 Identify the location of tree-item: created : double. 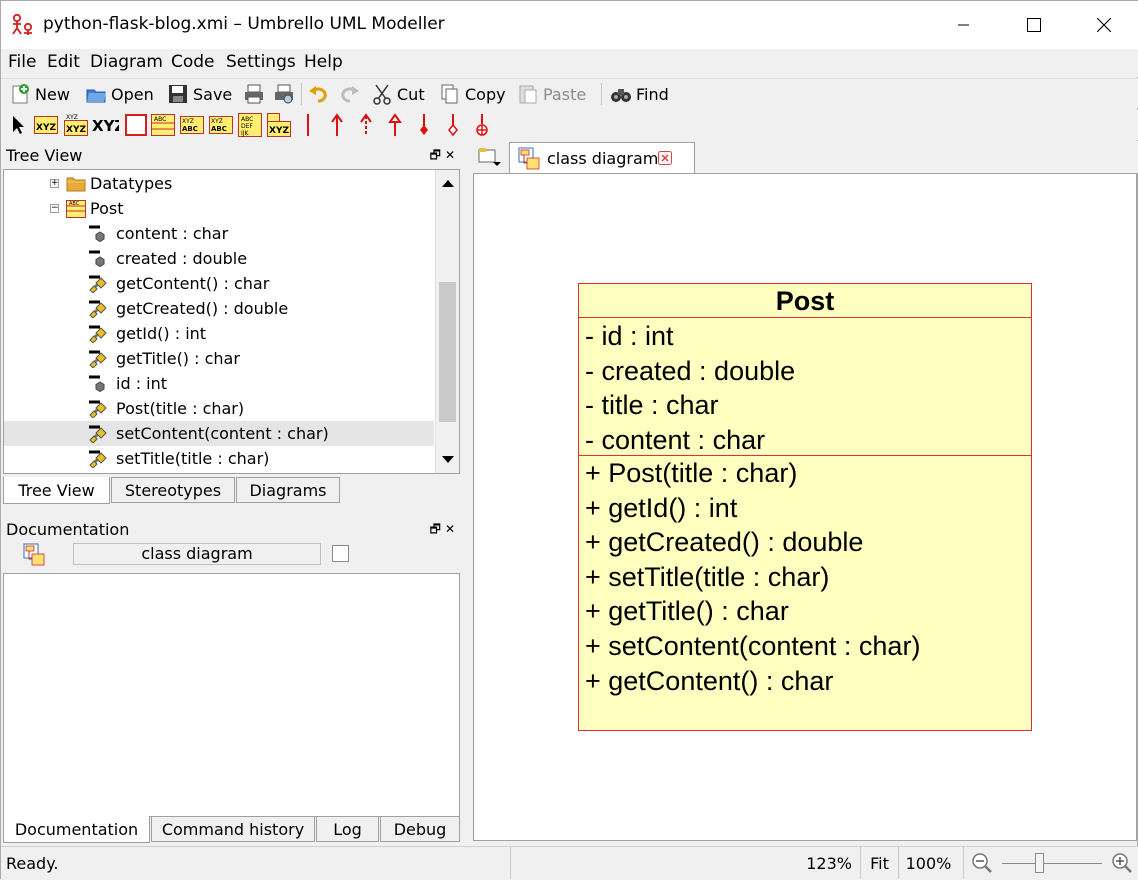
(219, 258).